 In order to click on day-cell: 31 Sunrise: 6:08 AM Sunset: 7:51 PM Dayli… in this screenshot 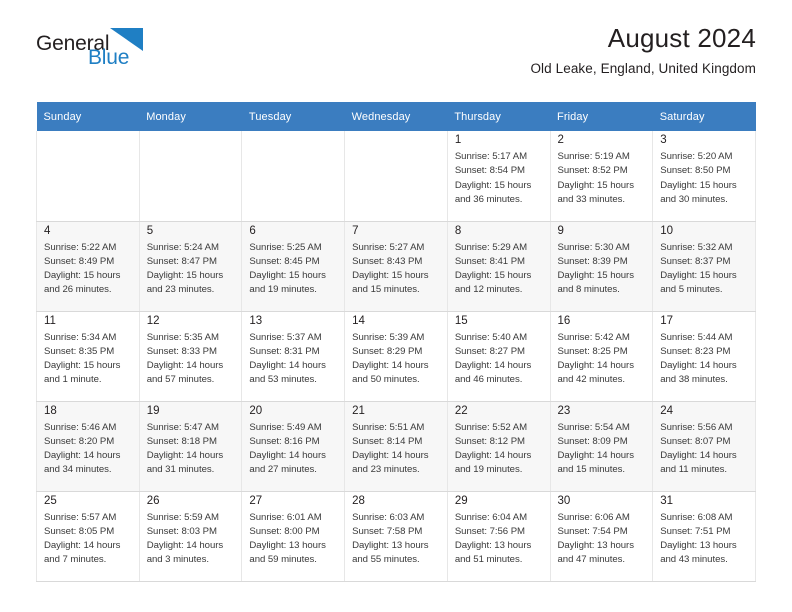, I will do `click(704, 536)`.